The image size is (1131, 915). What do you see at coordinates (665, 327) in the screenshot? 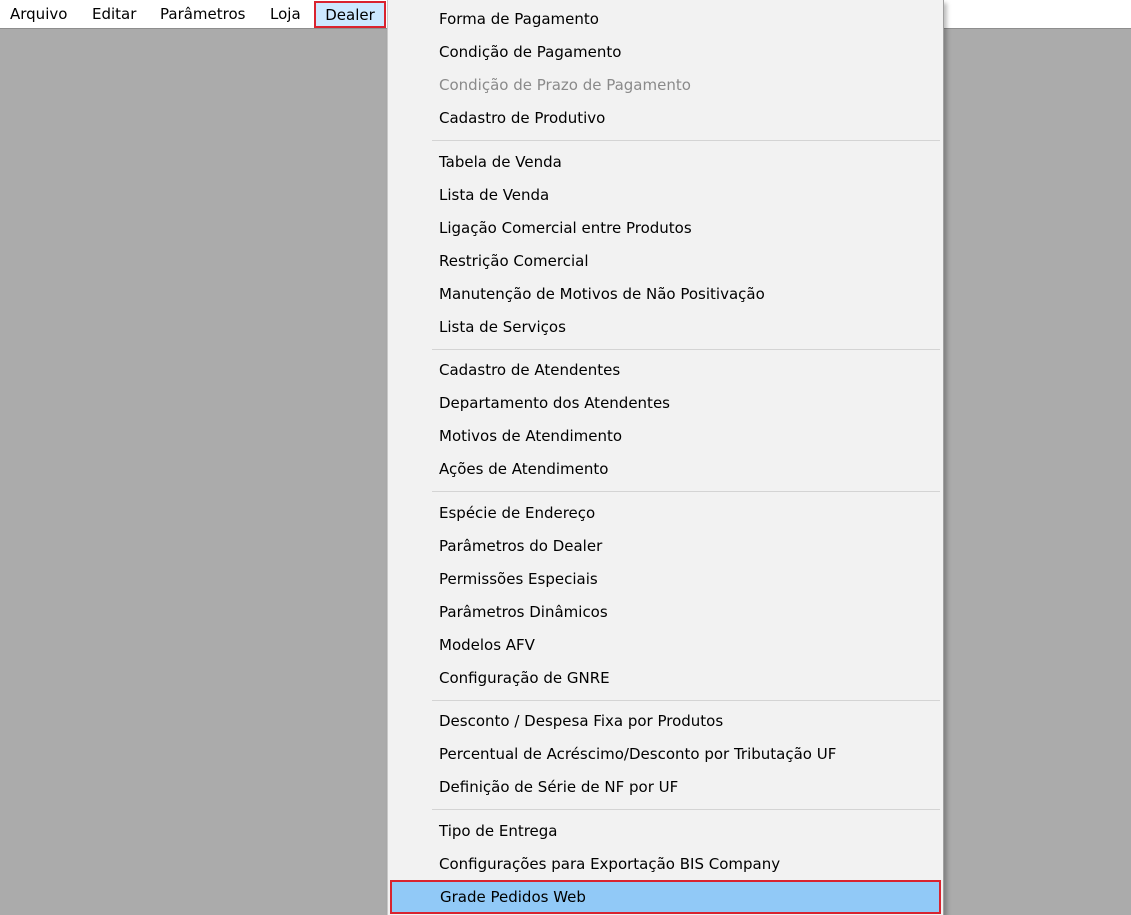
I see `menu-item-lista-de-servicos: Lista de Serviços` at bounding box center [665, 327].